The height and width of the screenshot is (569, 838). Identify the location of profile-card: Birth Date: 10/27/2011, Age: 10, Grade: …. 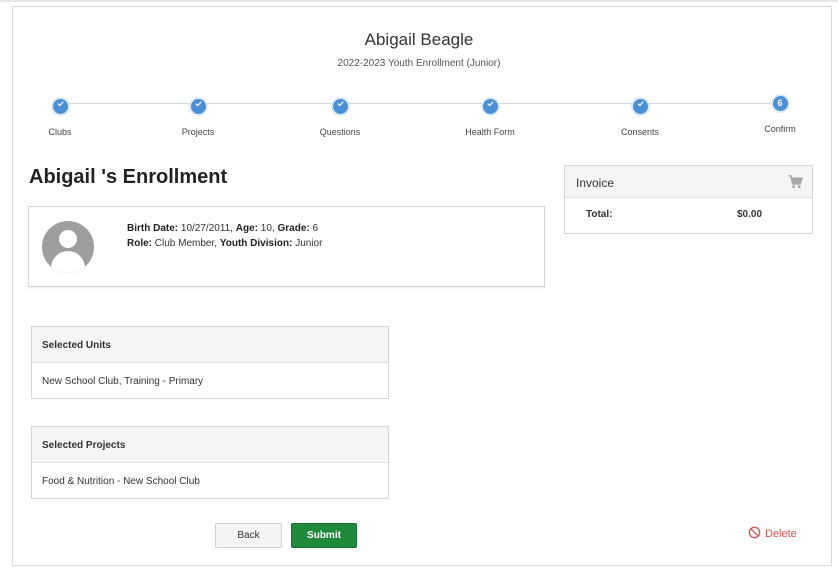
(286, 246).